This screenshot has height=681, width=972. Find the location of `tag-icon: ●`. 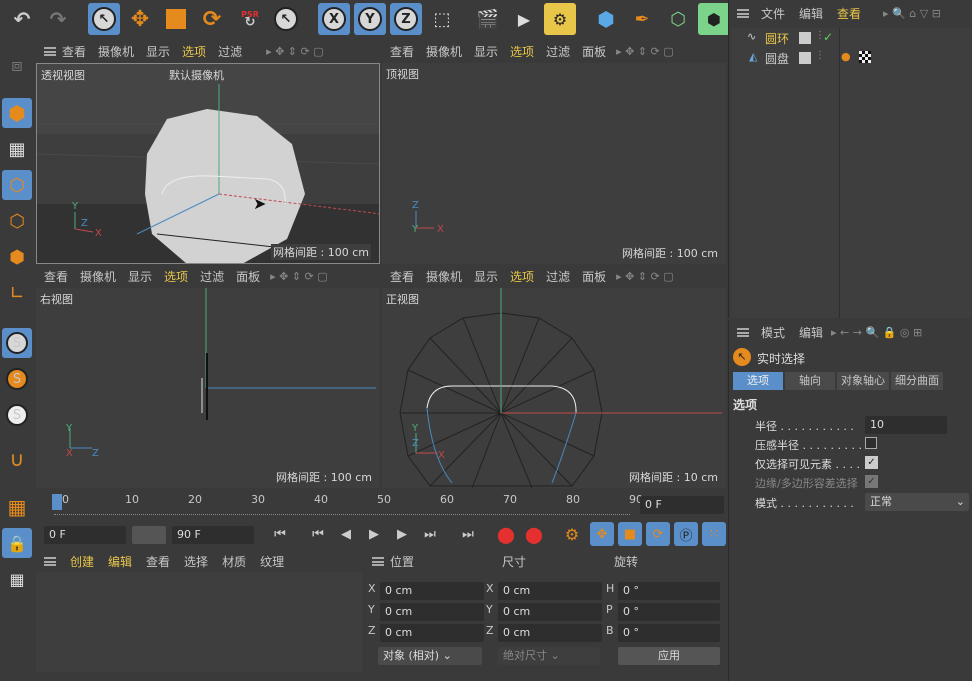

tag-icon: ● is located at coordinates (846, 56).